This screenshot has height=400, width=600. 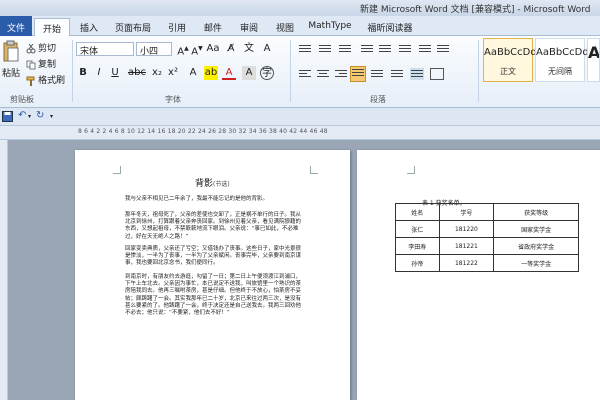 I want to click on clipboard-group-label: 剪贴板, so click(x=22, y=99).